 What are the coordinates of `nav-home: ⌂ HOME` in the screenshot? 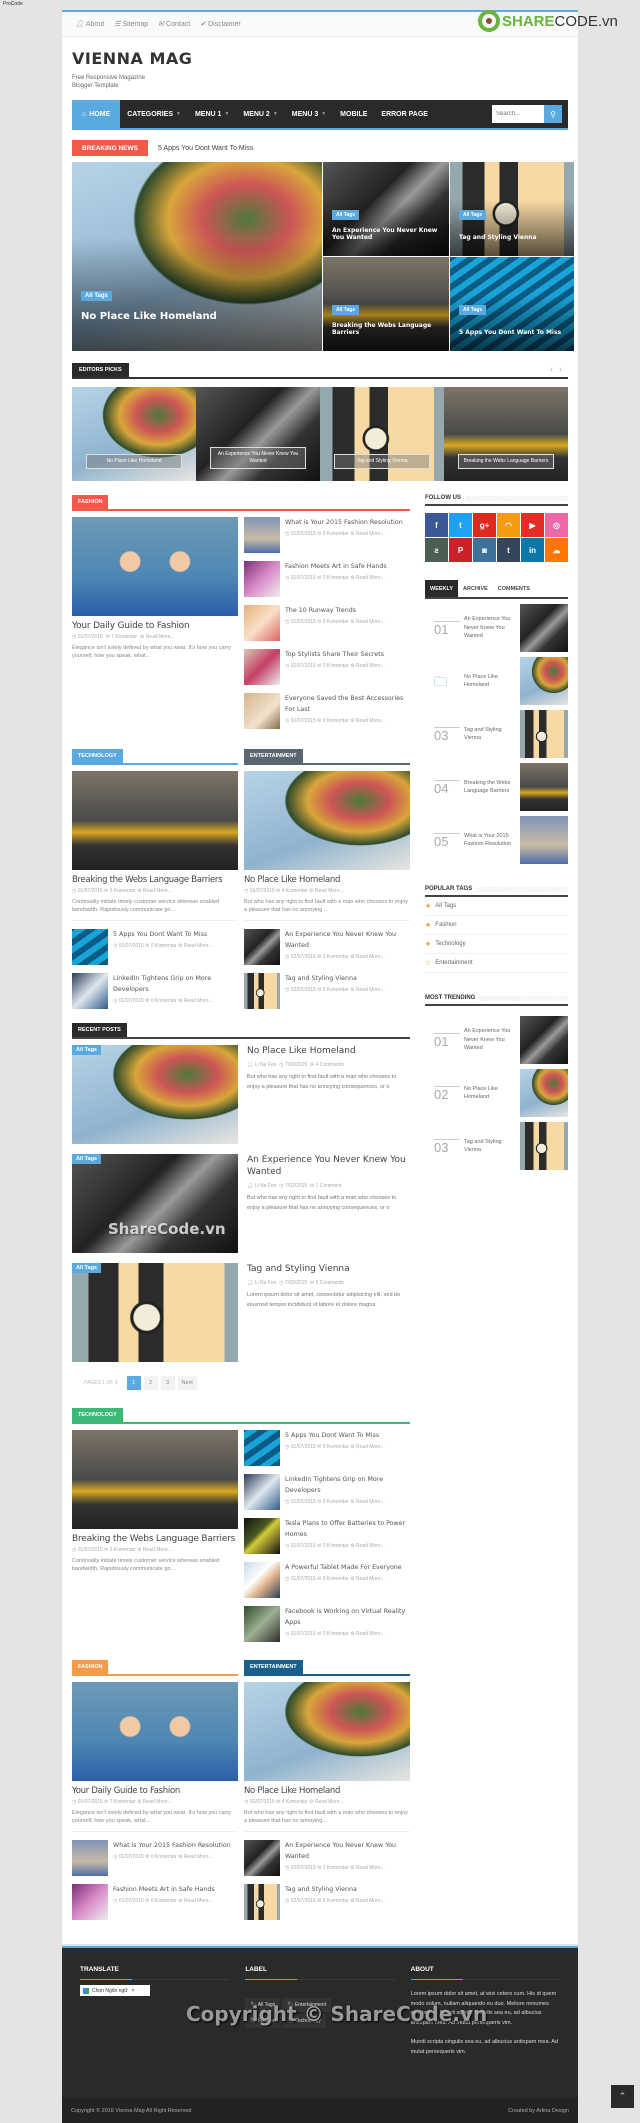 It's located at (96, 114).